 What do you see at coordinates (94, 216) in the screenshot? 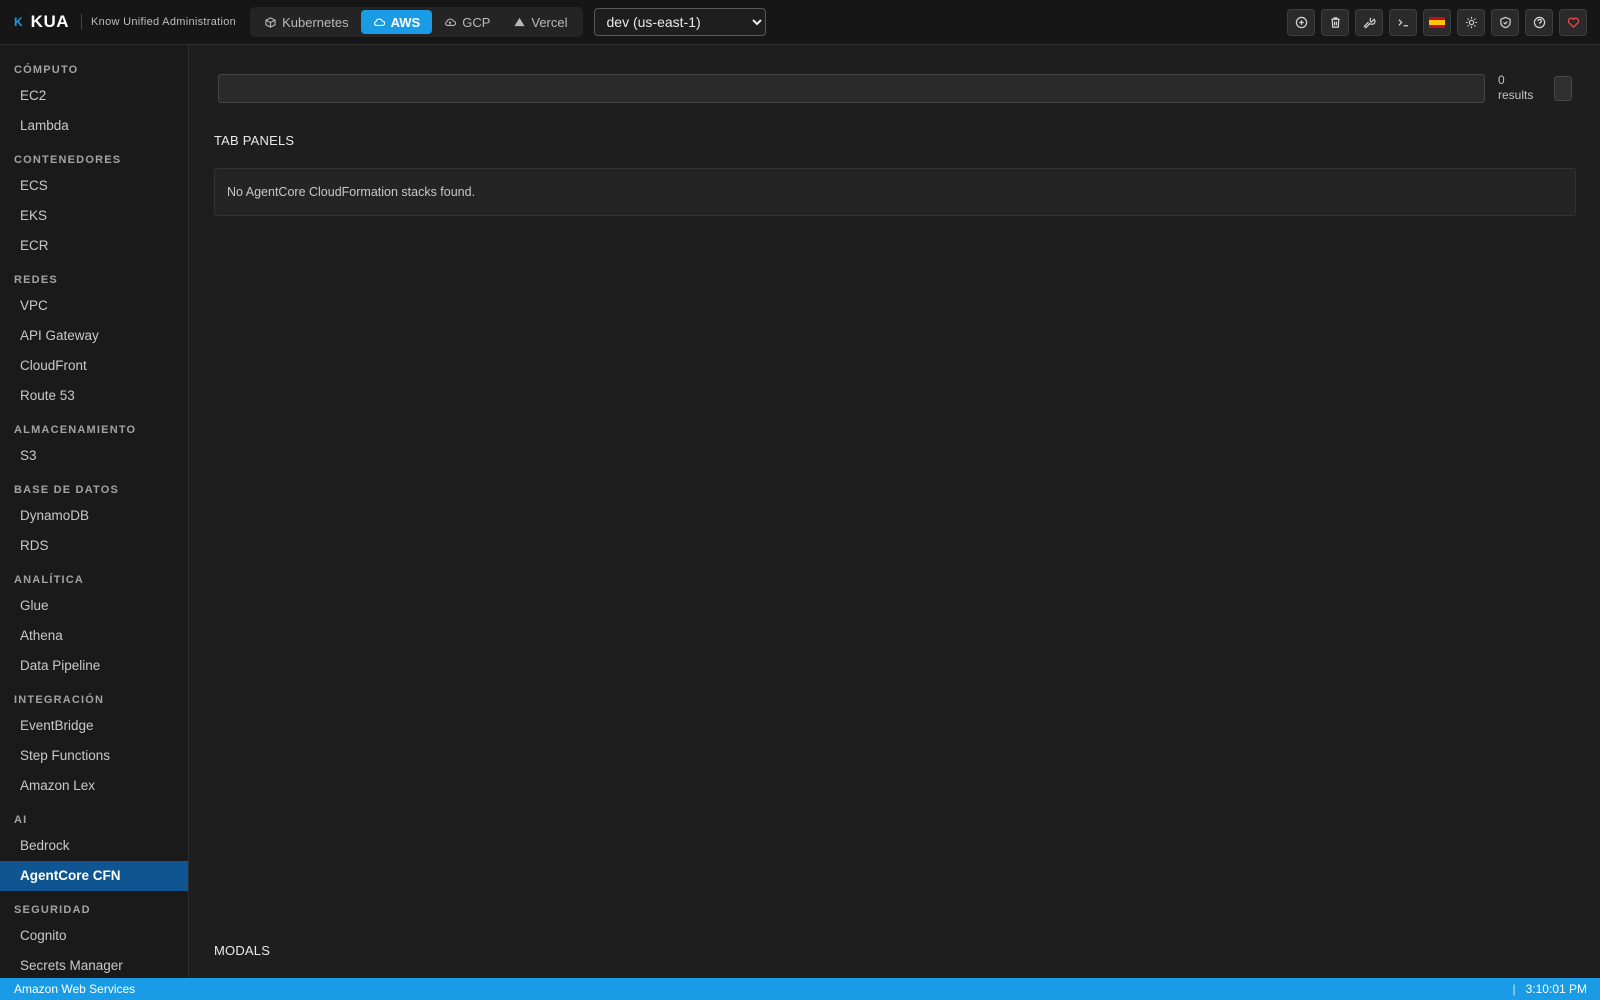
I see `sidebar-item-eks: EKS` at bounding box center [94, 216].